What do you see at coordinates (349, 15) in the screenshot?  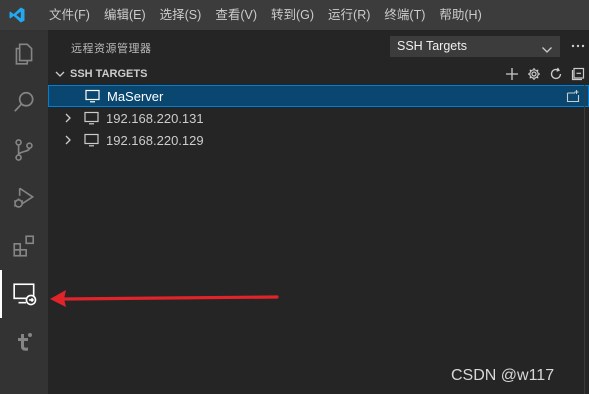 I see `menu-run: 运行(R)` at bounding box center [349, 15].